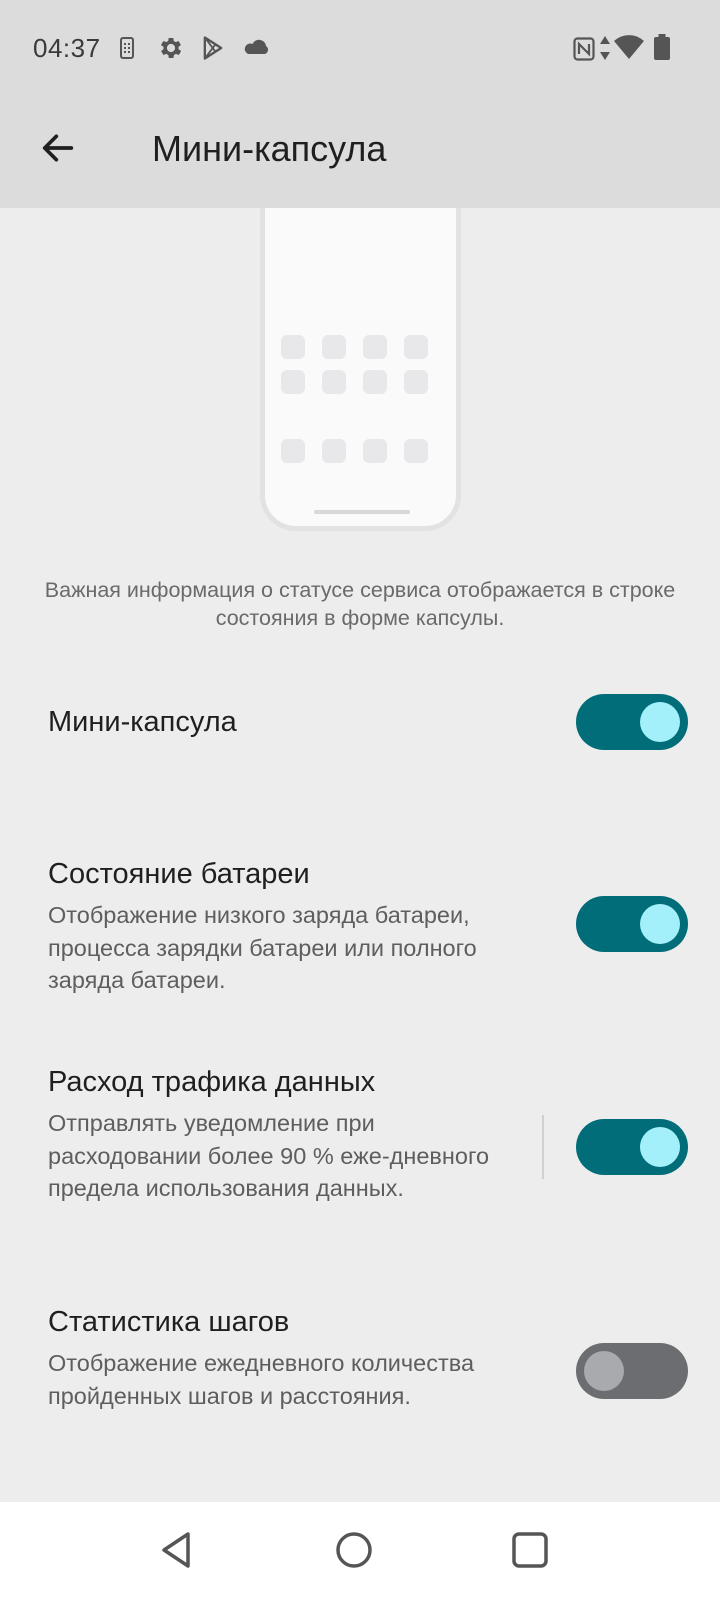 This screenshot has height=1600, width=720. What do you see at coordinates (257, 49) in the screenshot?
I see `cloud-icon` at bounding box center [257, 49].